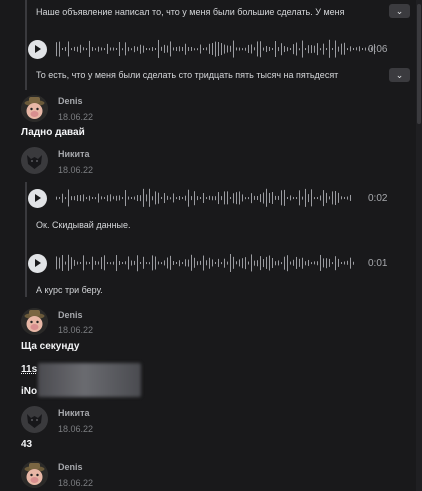  Describe the element at coordinates (50, 346) in the screenshot. I see `message-text: Ща секунду` at that location.